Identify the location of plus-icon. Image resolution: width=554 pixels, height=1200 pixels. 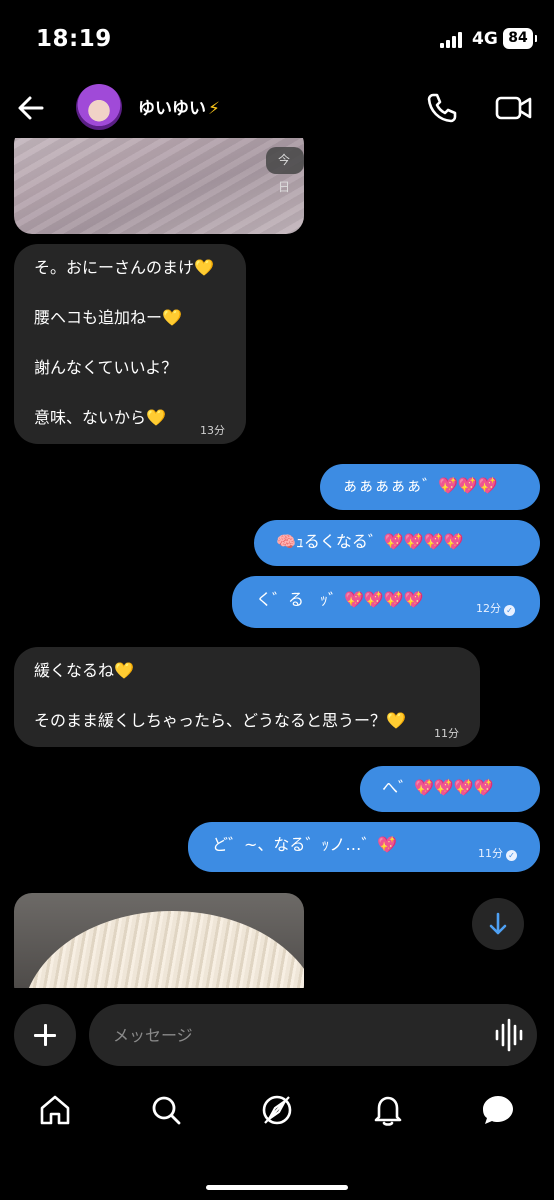
(45, 1035).